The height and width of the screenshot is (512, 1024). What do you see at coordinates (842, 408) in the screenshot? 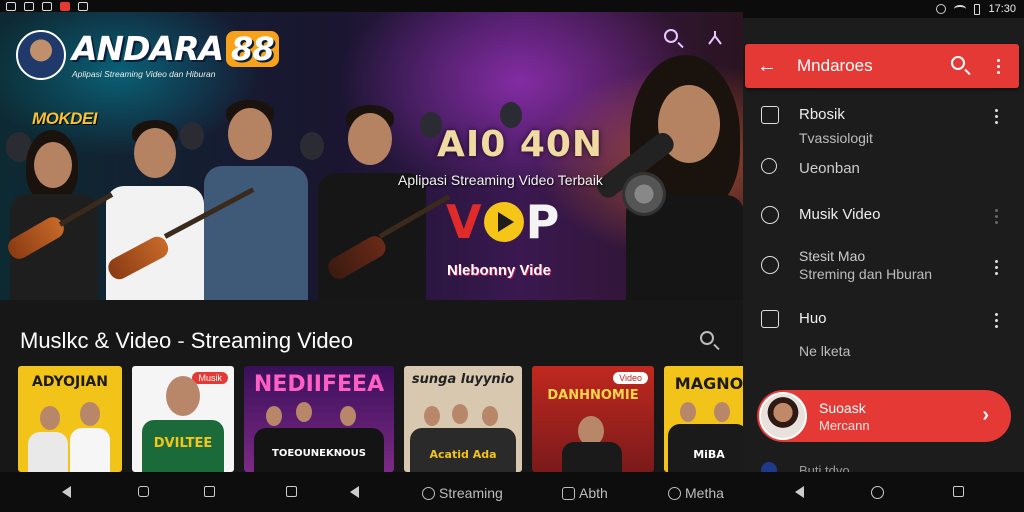
I see `pill-title: Suoask` at bounding box center [842, 408].